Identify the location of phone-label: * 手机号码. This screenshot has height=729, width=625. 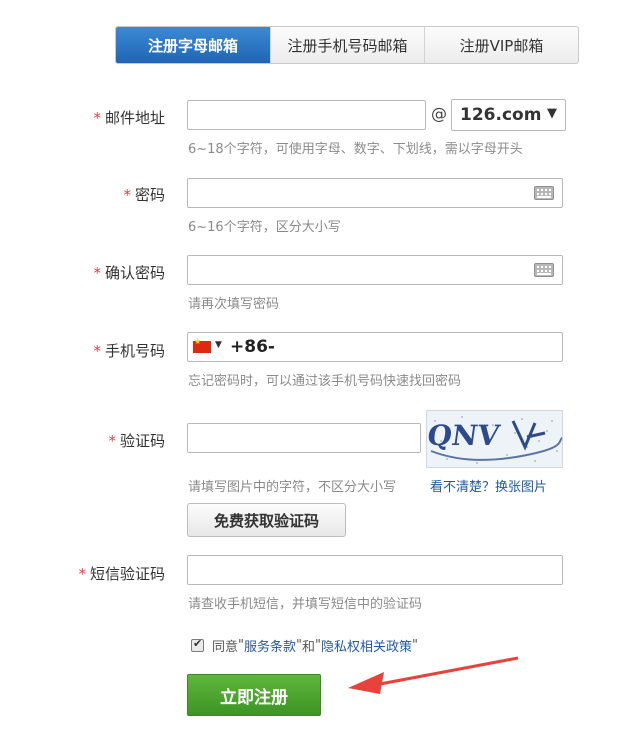
(129, 351).